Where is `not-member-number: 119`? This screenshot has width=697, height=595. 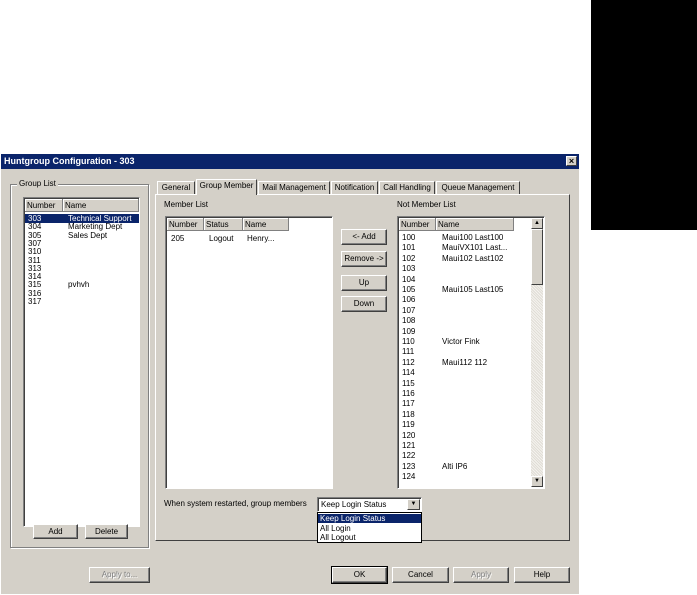 not-member-number: 119 is located at coordinates (408, 425).